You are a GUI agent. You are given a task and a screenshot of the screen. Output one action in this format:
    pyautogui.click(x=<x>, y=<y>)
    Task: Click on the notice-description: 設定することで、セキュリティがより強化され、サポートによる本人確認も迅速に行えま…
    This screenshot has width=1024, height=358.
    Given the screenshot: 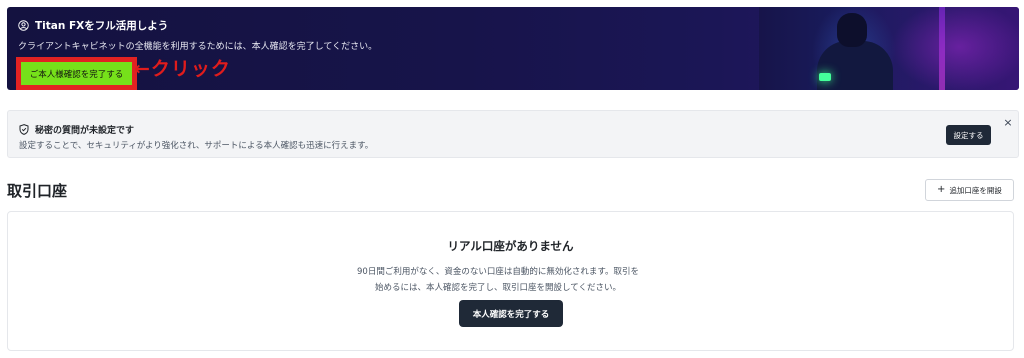 What is the action you would take?
    pyautogui.click(x=196, y=146)
    